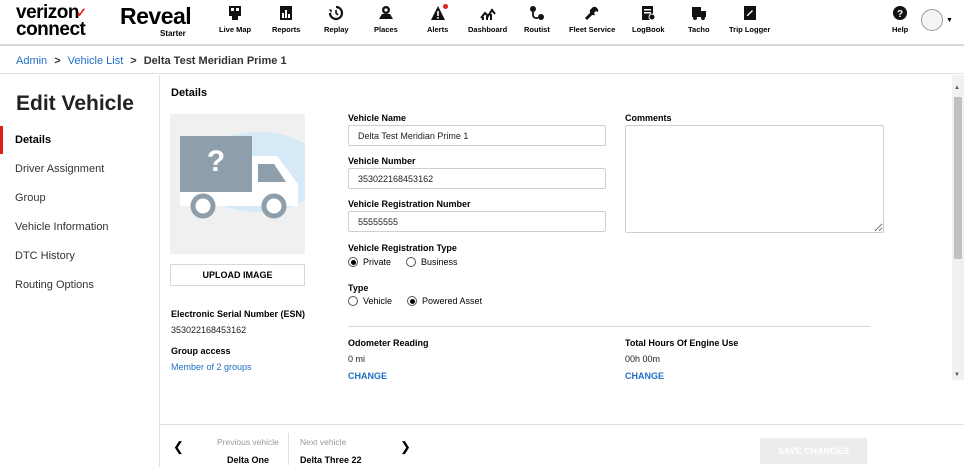 The height and width of the screenshot is (467, 964). What do you see at coordinates (79, 169) in the screenshot?
I see `sidebar-item-driver-assignment: Driver Assignment` at bounding box center [79, 169].